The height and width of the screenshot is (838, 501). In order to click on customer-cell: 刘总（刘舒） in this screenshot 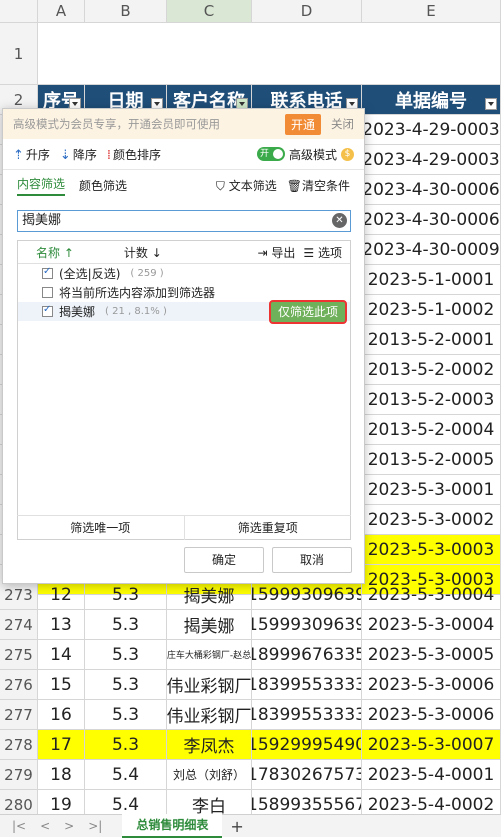, I will do `click(209, 774)`.